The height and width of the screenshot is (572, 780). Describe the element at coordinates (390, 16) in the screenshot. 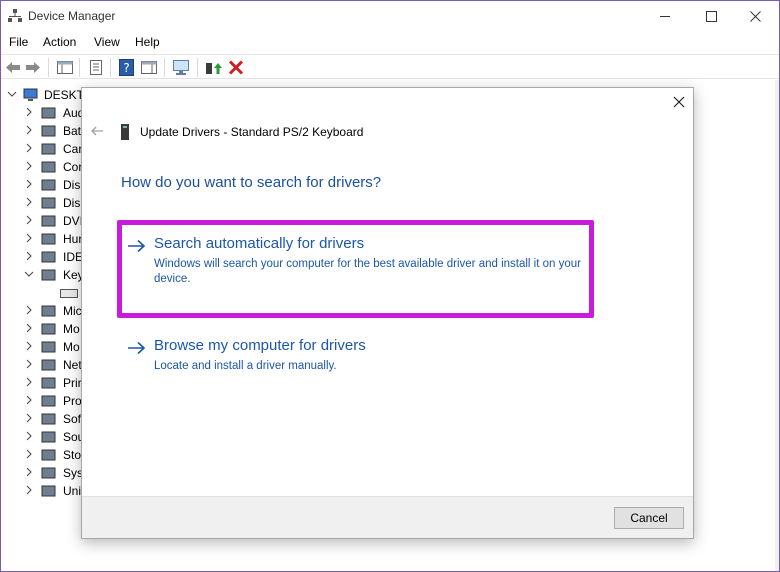

I see `title-bar: Device Manager` at that location.